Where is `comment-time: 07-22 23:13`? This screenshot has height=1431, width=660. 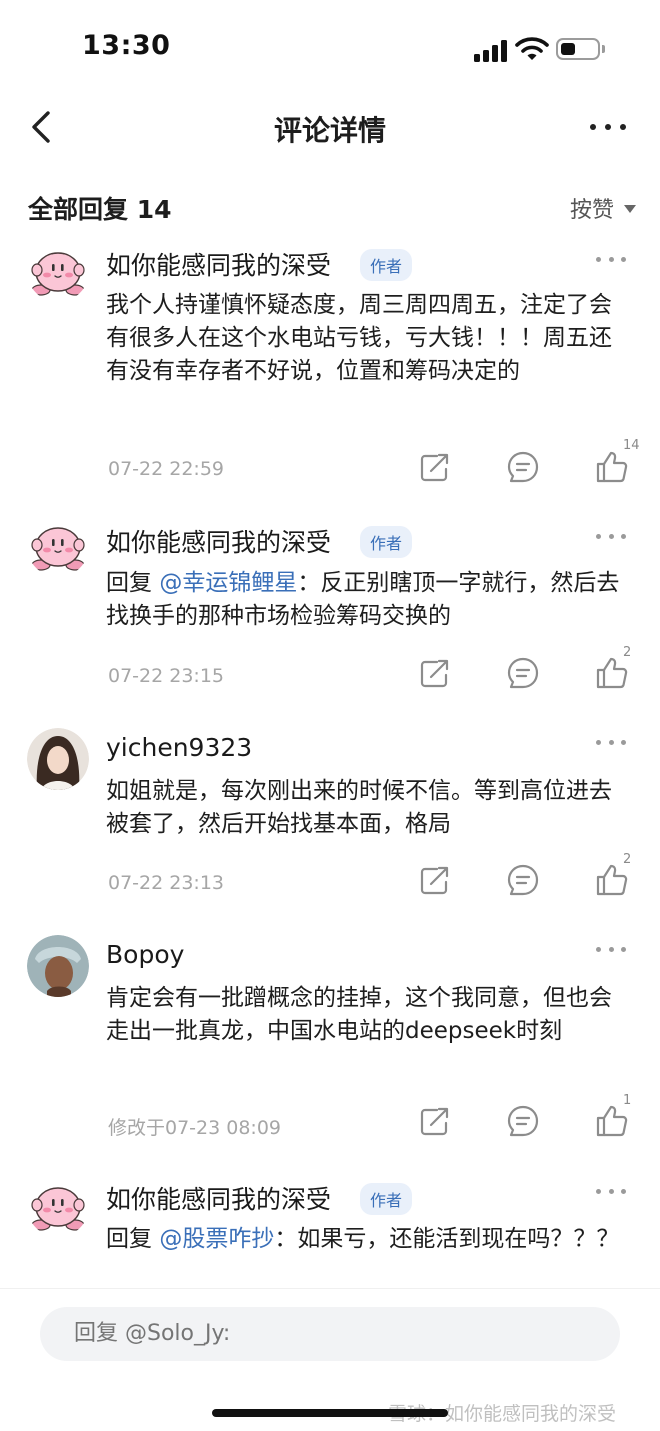 comment-time: 07-22 23:13 is located at coordinates (166, 883).